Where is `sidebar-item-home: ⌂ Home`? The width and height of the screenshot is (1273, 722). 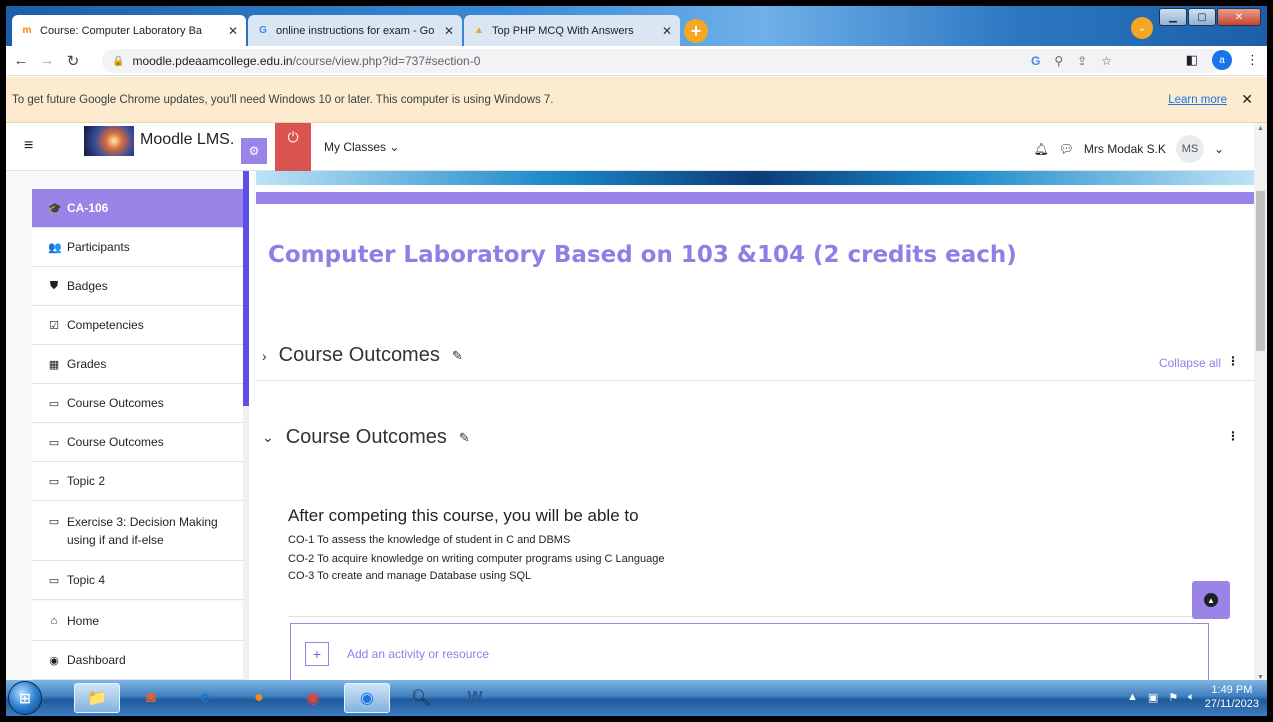 sidebar-item-home: ⌂ Home is located at coordinates (137, 621).